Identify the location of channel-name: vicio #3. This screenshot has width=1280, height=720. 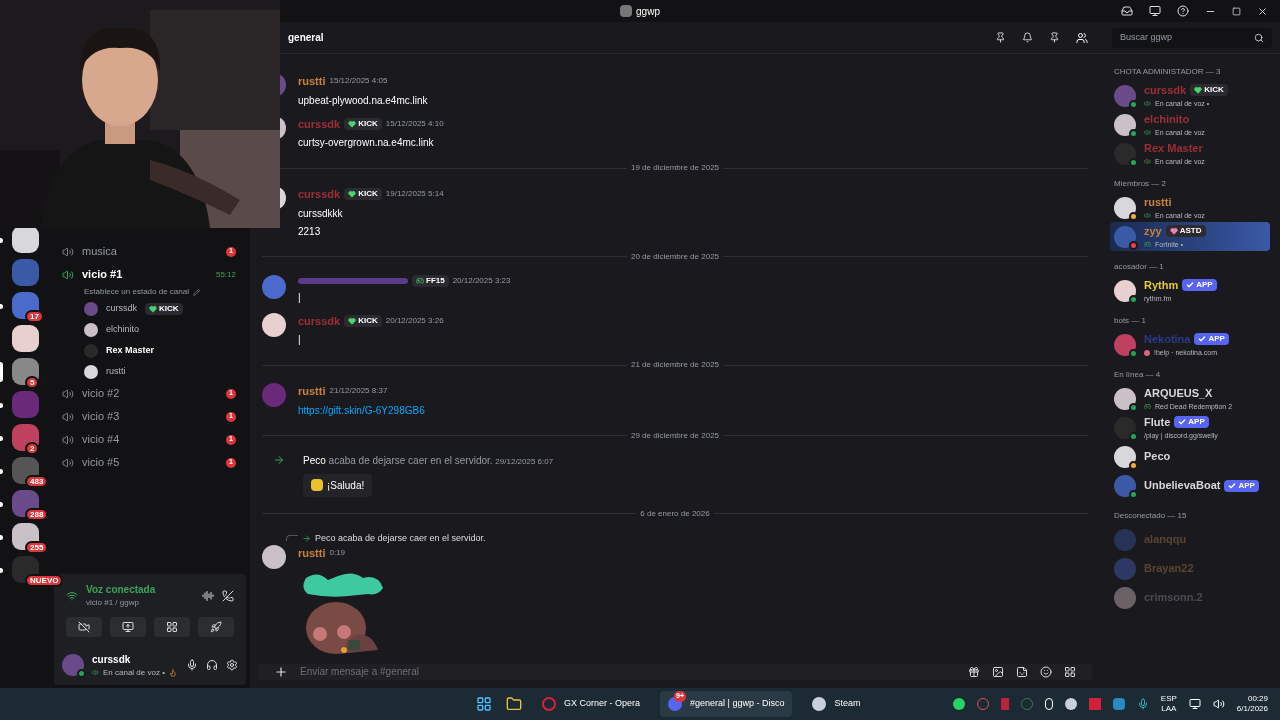
(101, 417).